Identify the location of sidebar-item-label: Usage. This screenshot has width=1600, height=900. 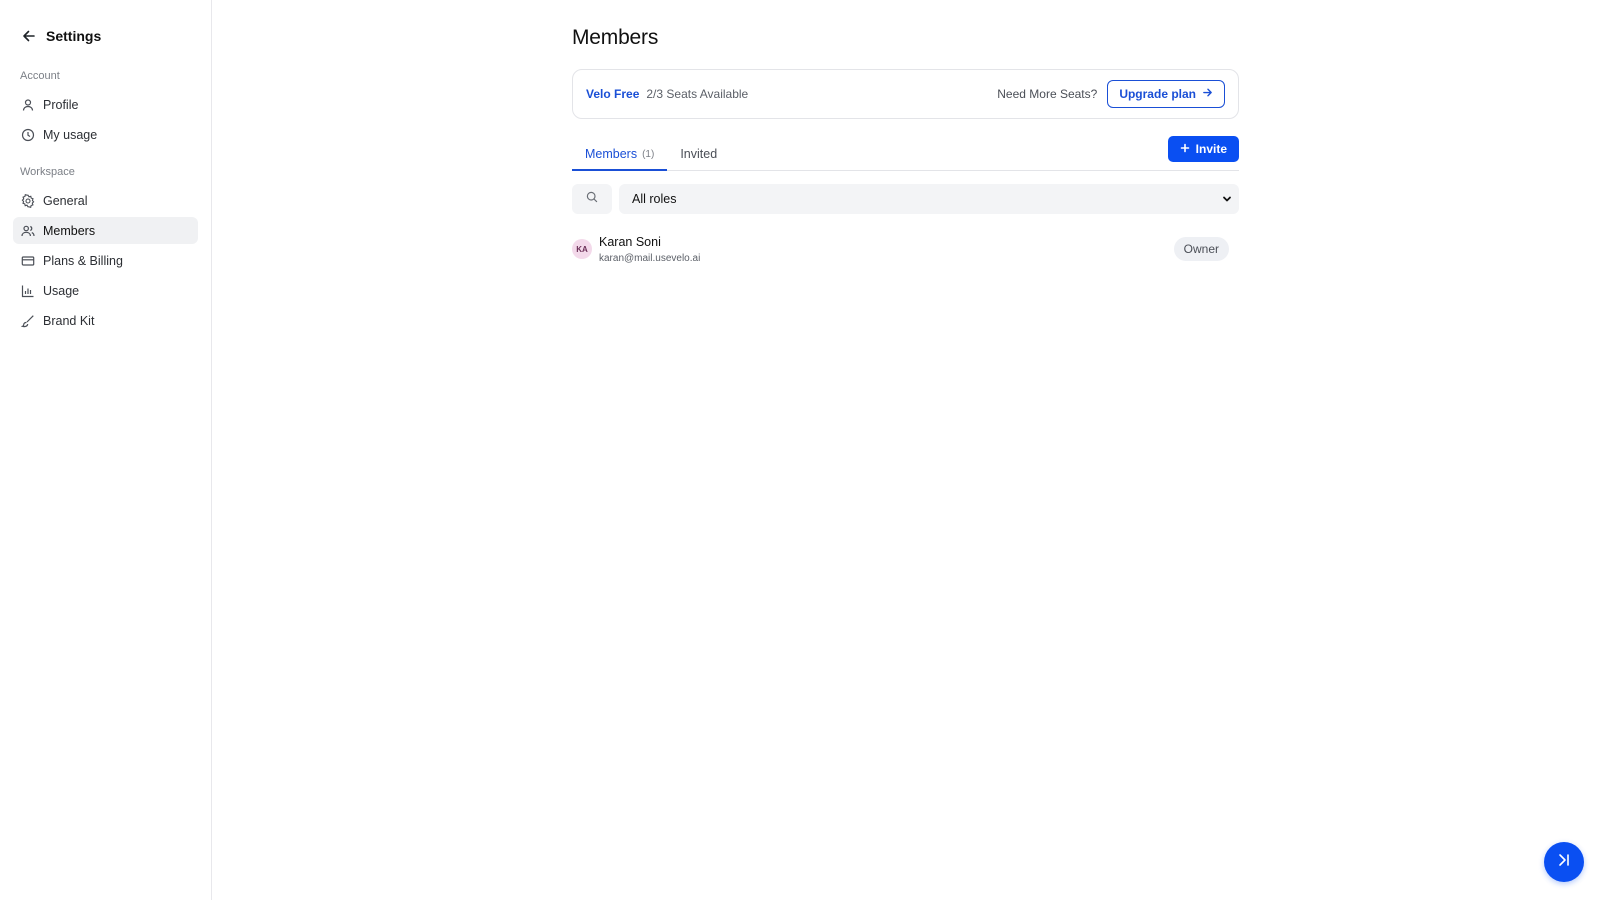
(61, 290).